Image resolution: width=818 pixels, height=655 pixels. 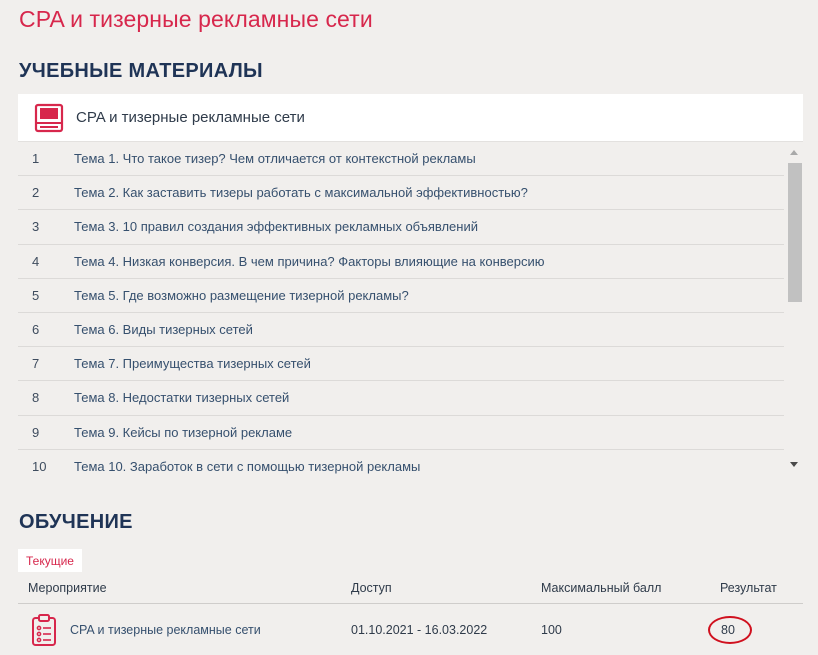 I want to click on topics-scrollbar, so click(x=794, y=313).